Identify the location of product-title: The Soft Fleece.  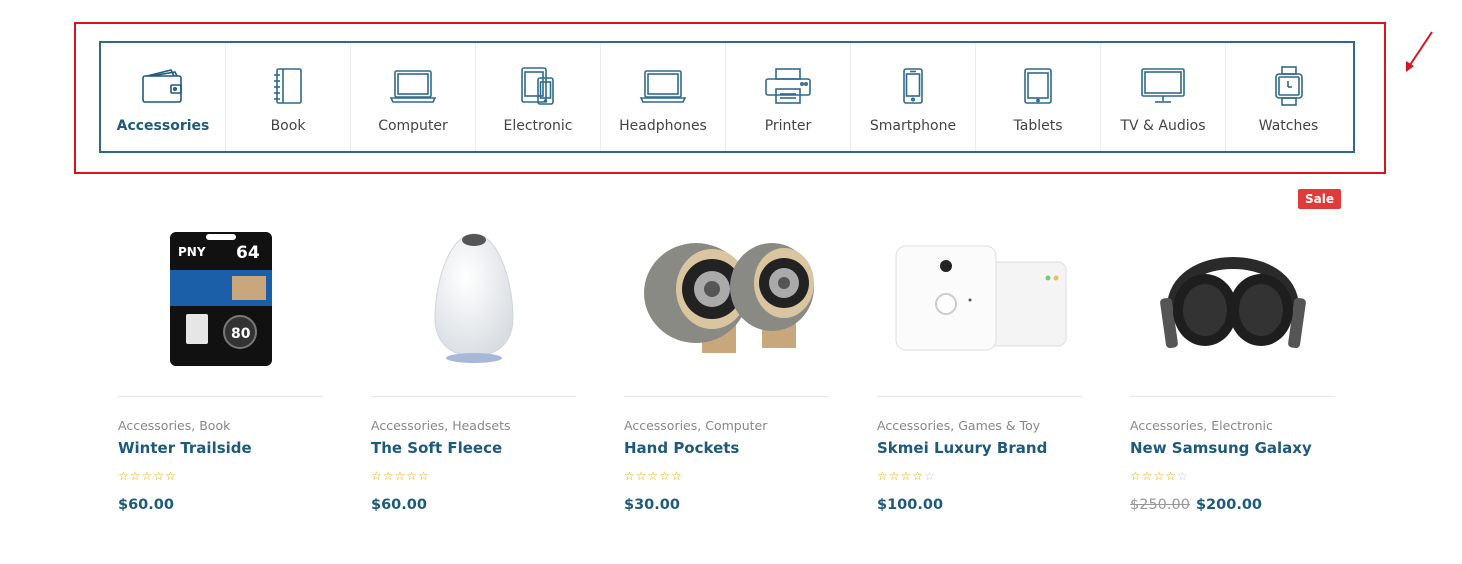
(473, 448).